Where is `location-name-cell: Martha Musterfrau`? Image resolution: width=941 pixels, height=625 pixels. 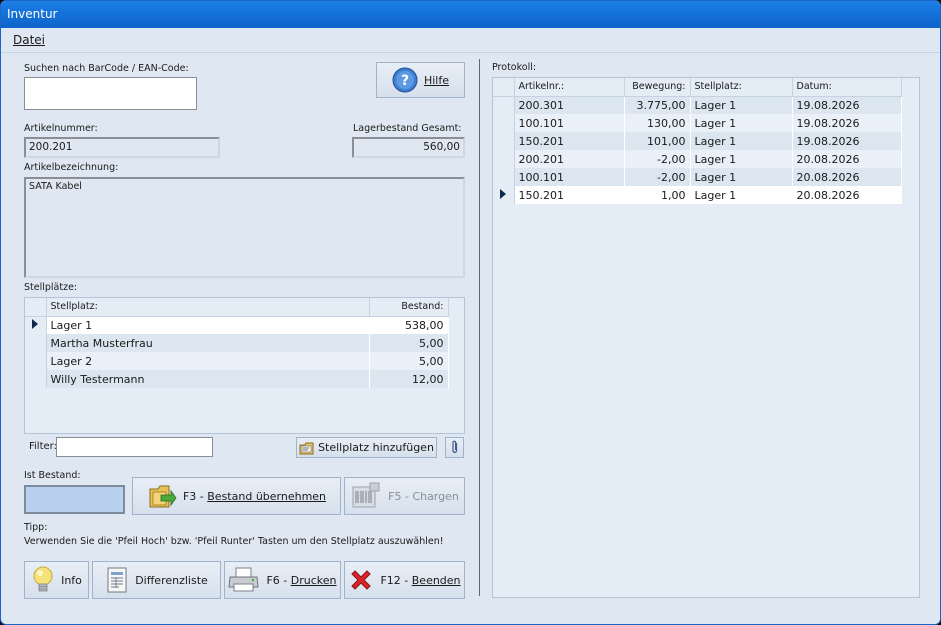 location-name-cell: Martha Musterfrau is located at coordinates (208, 343).